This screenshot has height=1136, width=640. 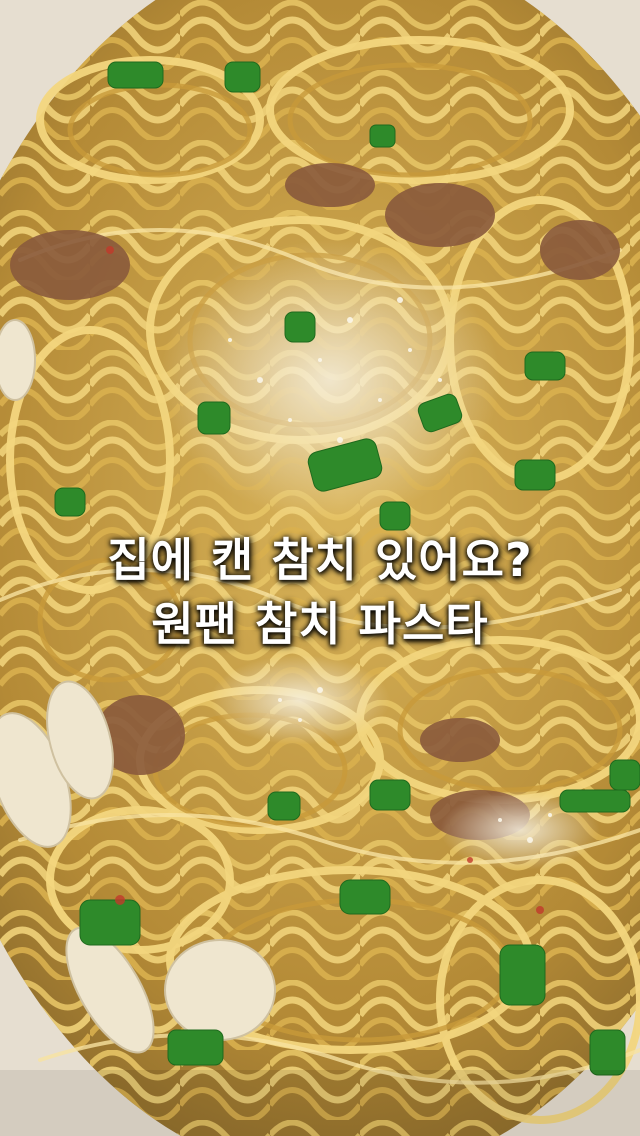 What do you see at coordinates (320, 592) in the screenshot?
I see `video-caption: 집에 캔 참치 있어요? 원팬 참치 파스타` at bounding box center [320, 592].